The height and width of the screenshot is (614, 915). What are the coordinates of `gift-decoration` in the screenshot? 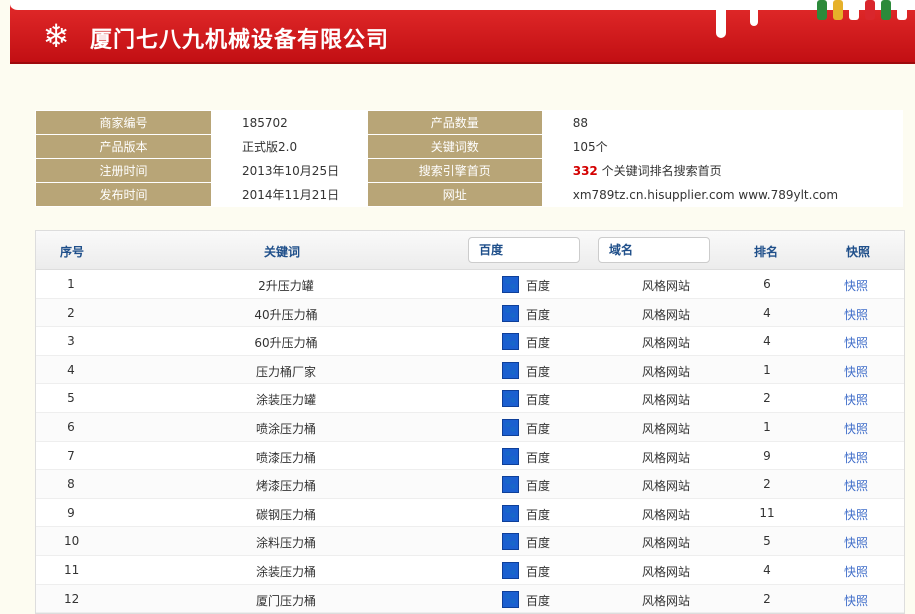 It's located at (806, 13).